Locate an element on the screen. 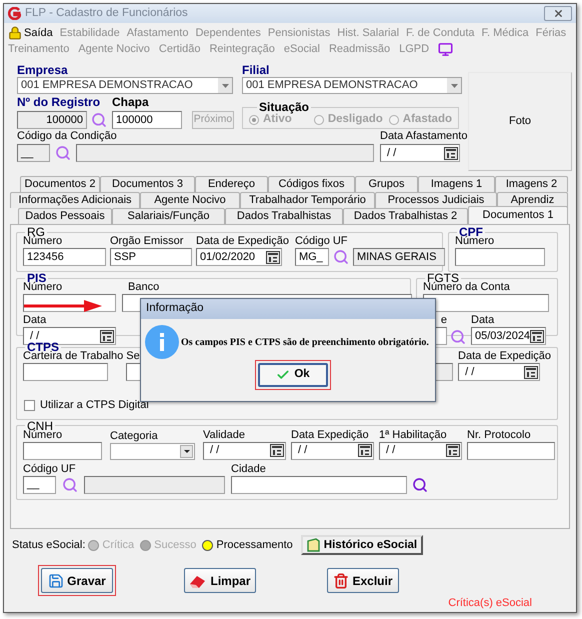 This screenshot has height=619, width=582. checkmark-icon is located at coordinates (283, 375).